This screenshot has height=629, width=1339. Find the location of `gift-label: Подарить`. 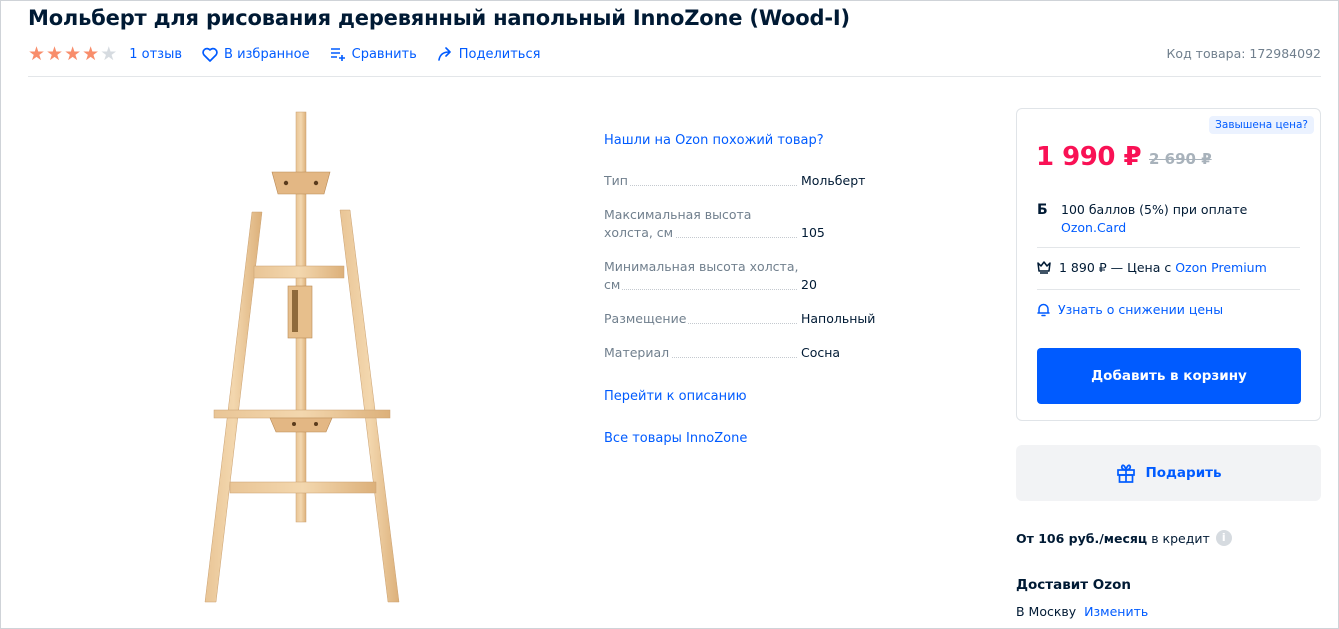

gift-label: Подарить is located at coordinates (1183, 473).